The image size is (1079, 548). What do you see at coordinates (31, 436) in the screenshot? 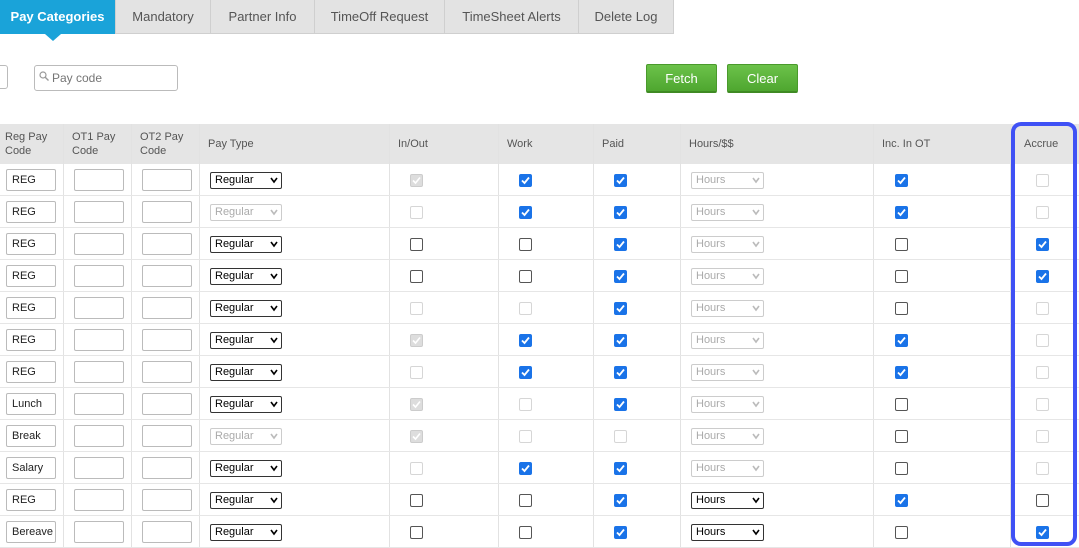
I see `reg-pay-code-input: Break` at bounding box center [31, 436].